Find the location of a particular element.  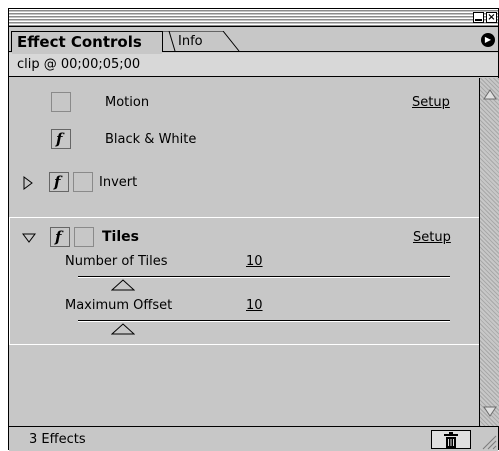

collapse-triangle-icon is located at coordinates (29, 238).